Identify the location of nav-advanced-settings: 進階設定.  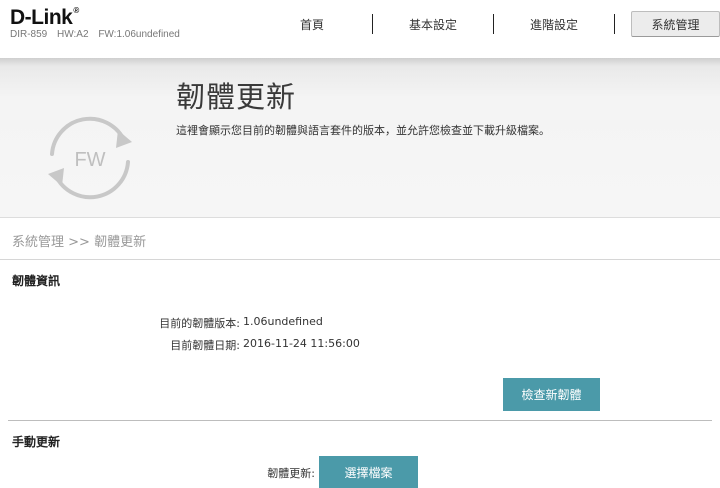
(554, 24).